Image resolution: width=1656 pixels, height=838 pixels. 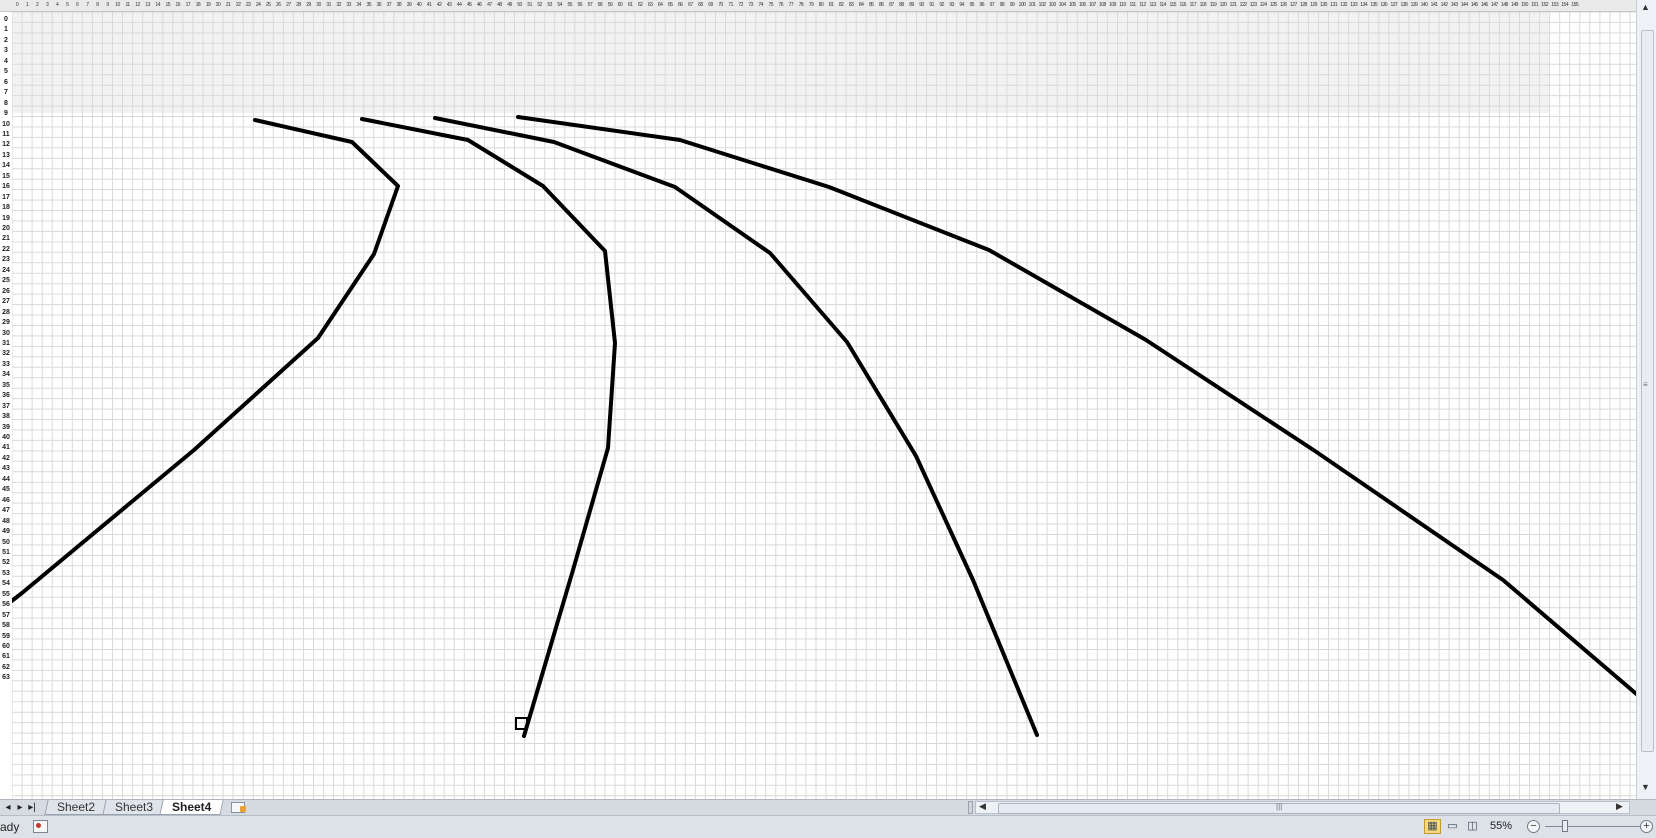 What do you see at coordinates (1593, 826) in the screenshot?
I see `zoom-slider-track` at bounding box center [1593, 826].